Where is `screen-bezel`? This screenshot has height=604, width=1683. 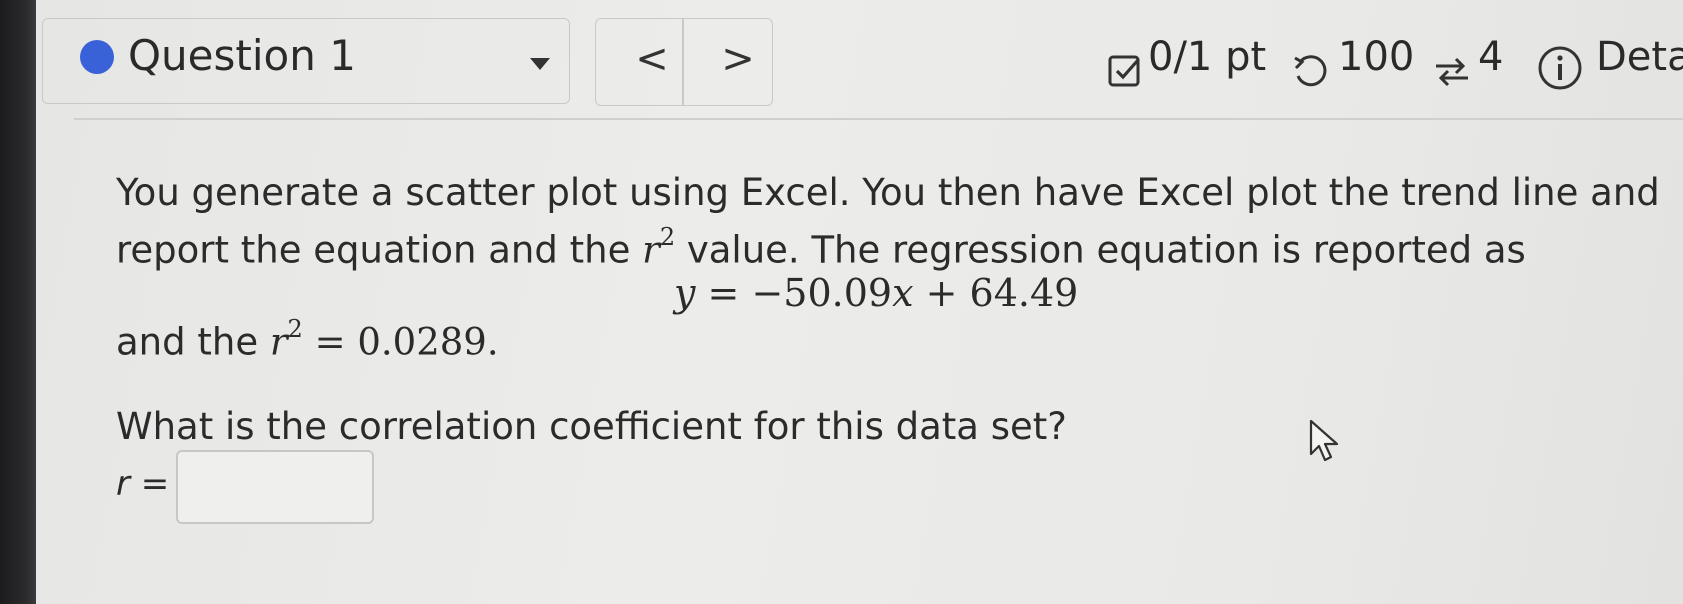
screen-bezel is located at coordinates (18, 302).